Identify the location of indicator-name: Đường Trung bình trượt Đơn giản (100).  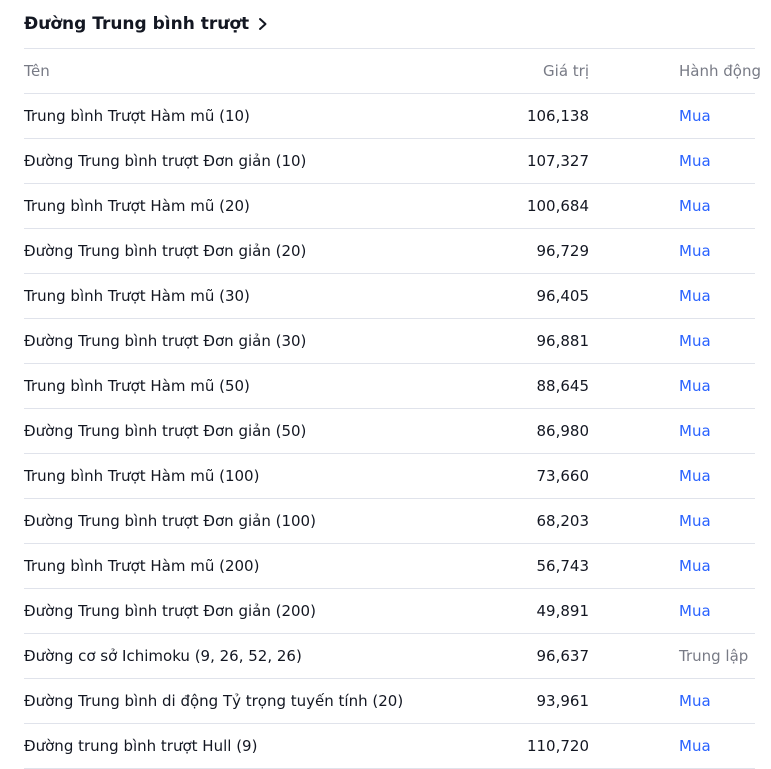
(170, 521).